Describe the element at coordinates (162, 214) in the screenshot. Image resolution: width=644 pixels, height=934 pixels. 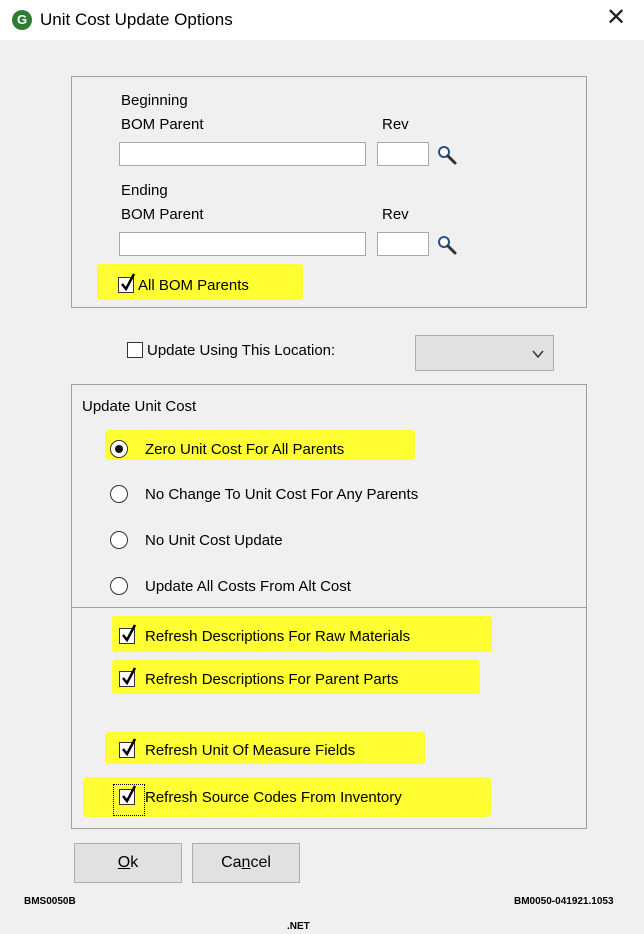
I see `ending-bom-parent-label: BOM Parent` at that location.